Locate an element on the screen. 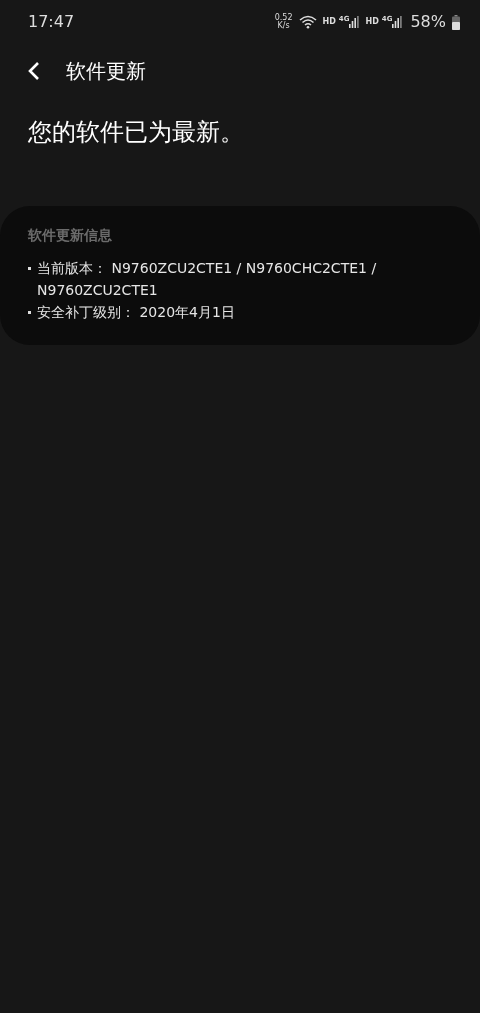 Image resolution: width=480 pixels, height=1013 pixels. wifi-icon is located at coordinates (307, 22).